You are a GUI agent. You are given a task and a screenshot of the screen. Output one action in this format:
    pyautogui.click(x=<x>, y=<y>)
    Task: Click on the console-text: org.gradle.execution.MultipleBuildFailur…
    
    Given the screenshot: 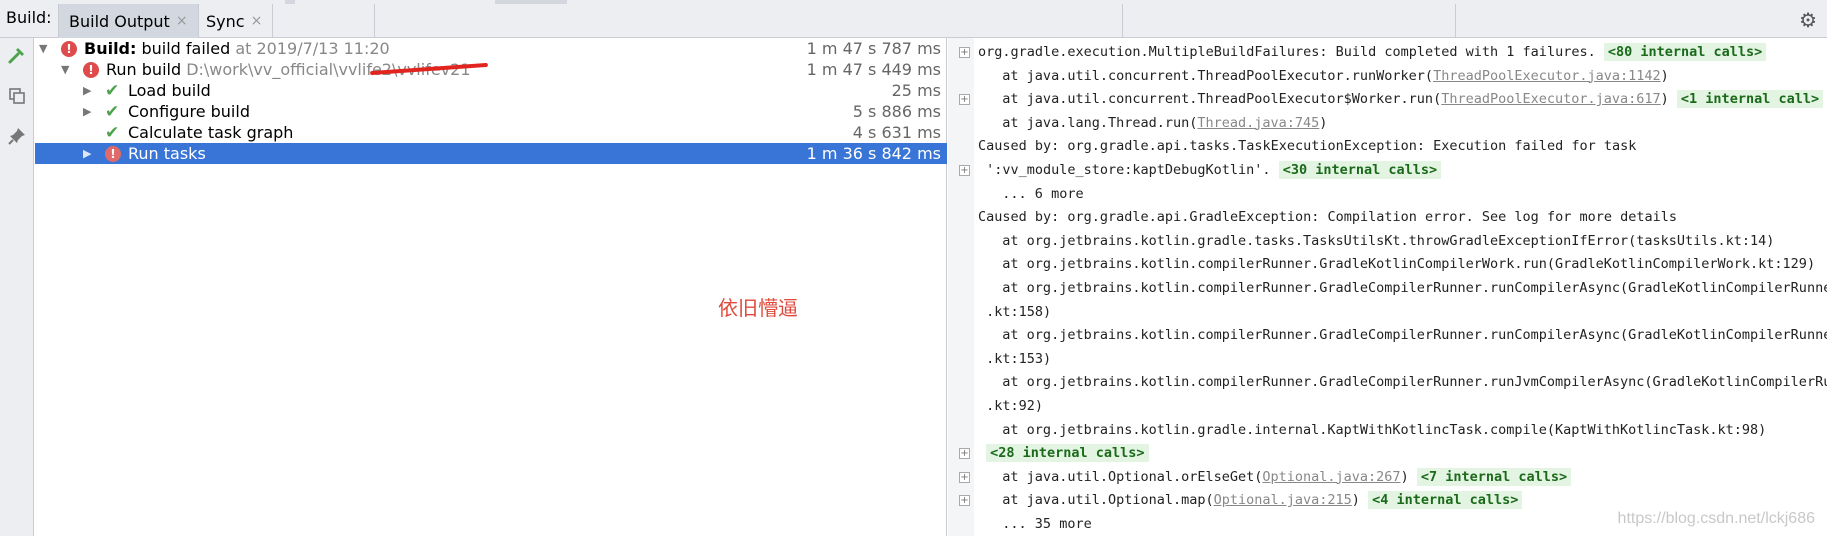 What is the action you would take?
    pyautogui.click(x=1291, y=52)
    